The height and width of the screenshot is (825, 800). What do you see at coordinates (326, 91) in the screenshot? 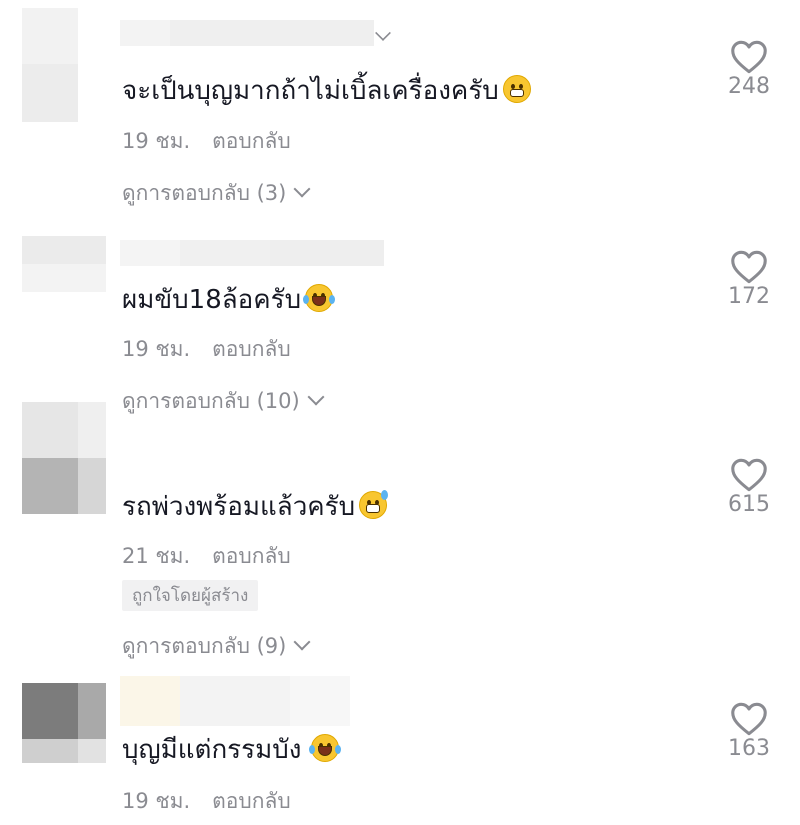
I see `comment-text: จะเป็นบุญมากถ้าไม่เบิ้ลเครื่องครับ` at bounding box center [326, 91].